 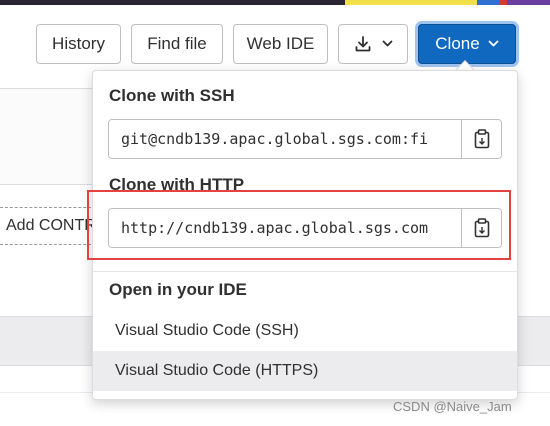 What do you see at coordinates (373, 44) in the screenshot?
I see `download-button` at bounding box center [373, 44].